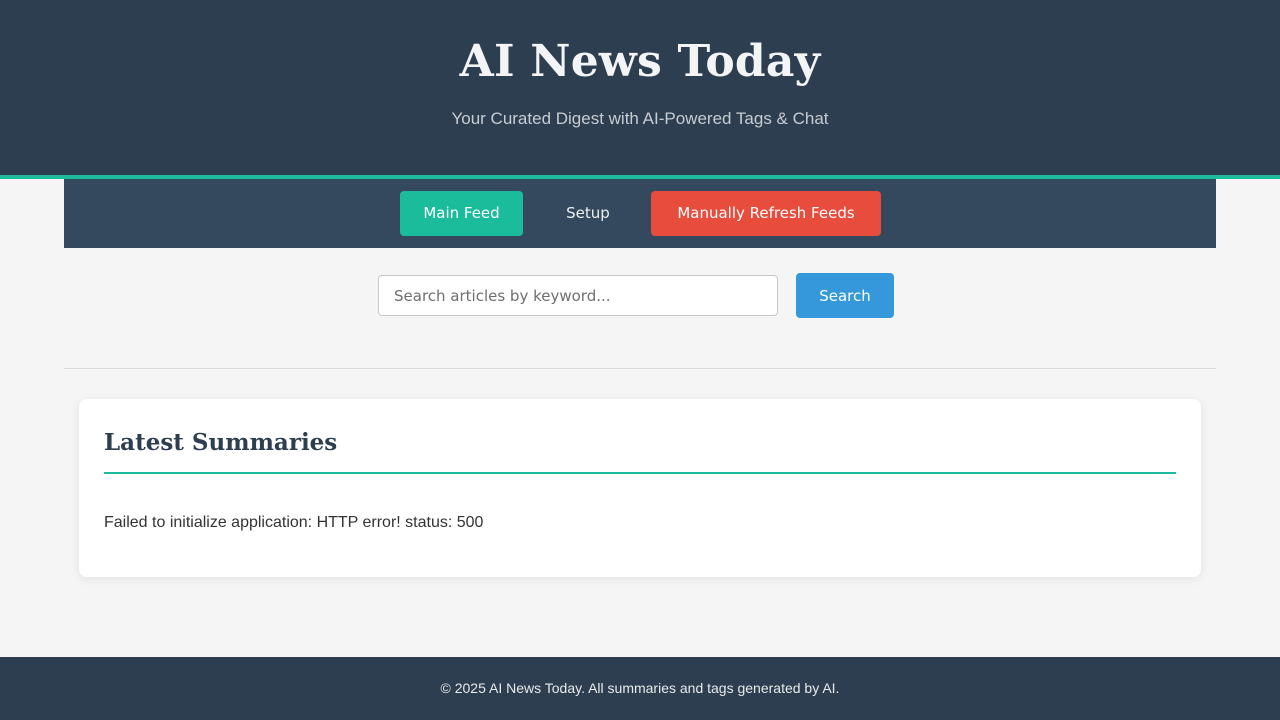  What do you see at coordinates (221, 442) in the screenshot?
I see `summaries-title: Latest Summaries` at bounding box center [221, 442].